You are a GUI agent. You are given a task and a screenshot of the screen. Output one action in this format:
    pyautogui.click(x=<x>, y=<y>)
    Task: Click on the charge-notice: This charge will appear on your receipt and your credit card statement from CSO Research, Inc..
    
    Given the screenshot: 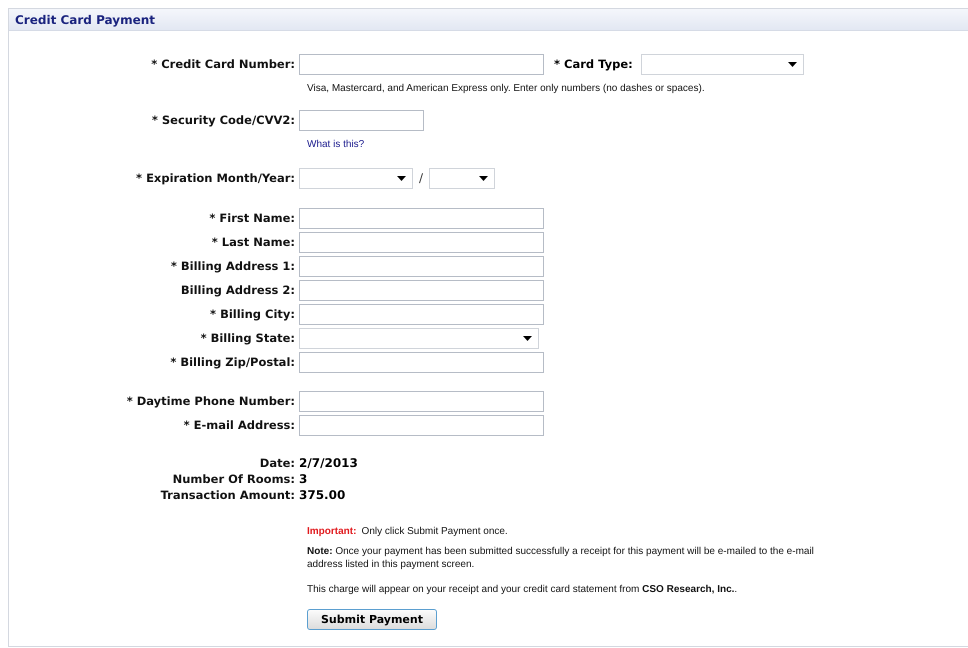 What is the action you would take?
    pyautogui.click(x=522, y=589)
    